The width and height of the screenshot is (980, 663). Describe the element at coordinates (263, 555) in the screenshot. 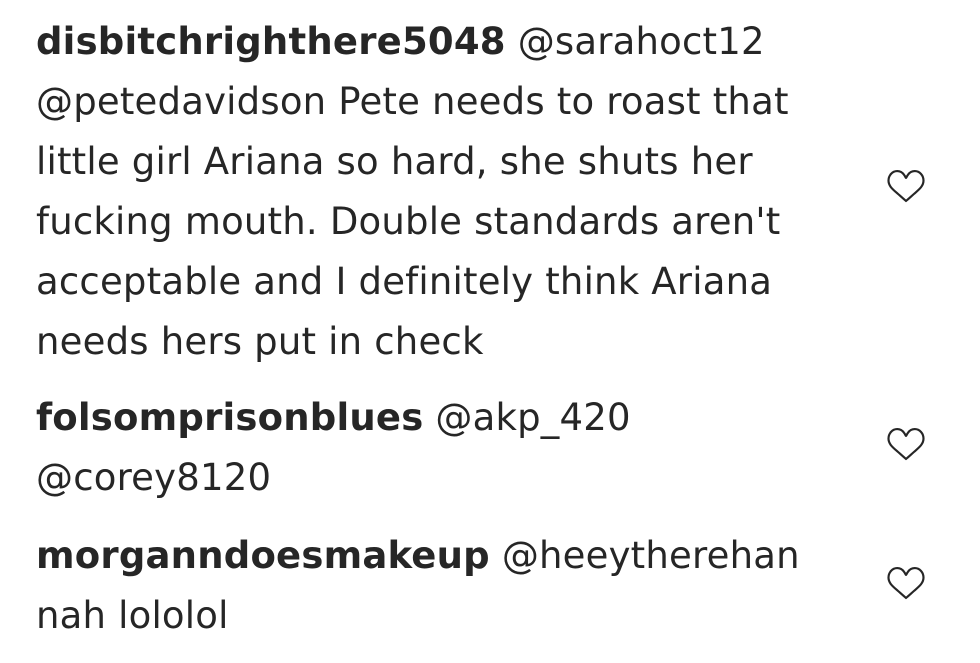

I see `comment-username: morganndoesmakeup` at that location.